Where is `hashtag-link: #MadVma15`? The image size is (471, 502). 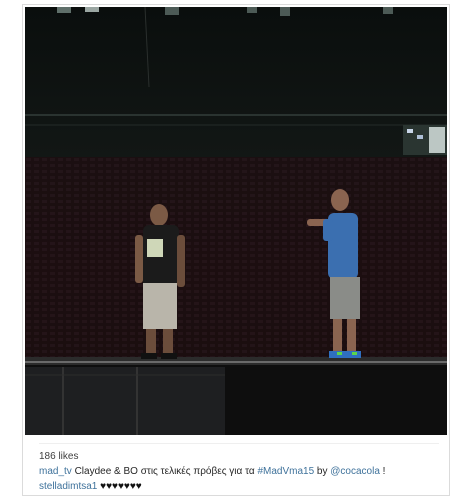 hashtag-link: #MadVma15 is located at coordinates (285, 471).